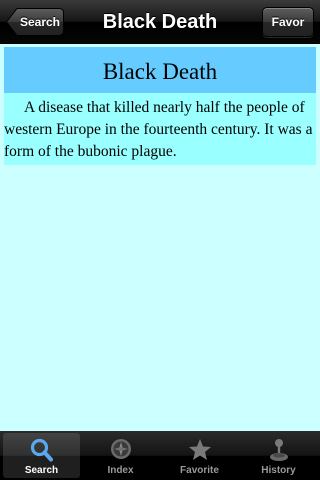 The height and width of the screenshot is (480, 320). Describe the element at coordinates (288, 22) in the screenshot. I see `favorite-button: Favor` at that location.